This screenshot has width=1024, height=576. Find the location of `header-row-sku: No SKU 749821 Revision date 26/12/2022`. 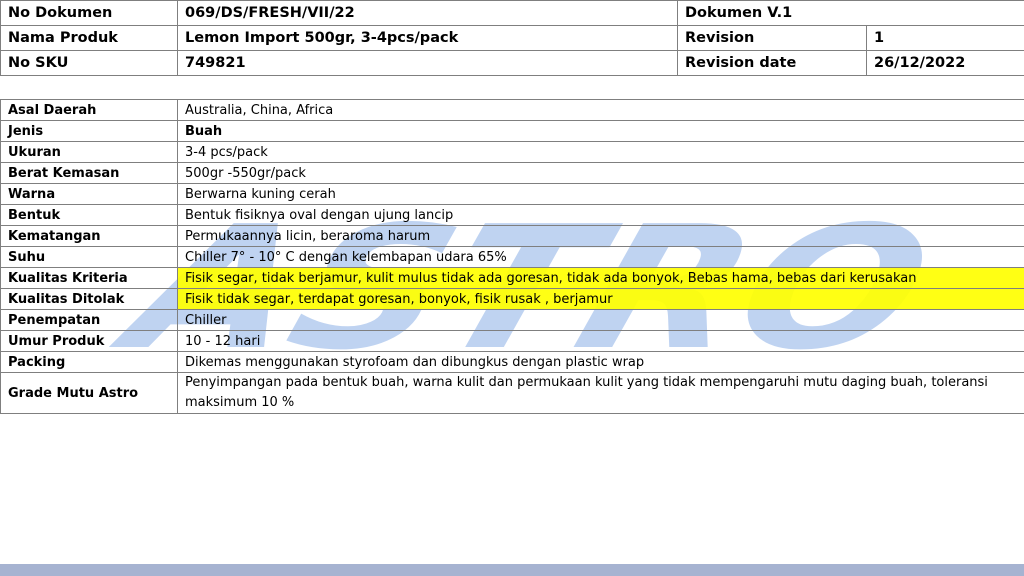

header-row-sku: No SKU 749821 Revision date 26/12/2022 is located at coordinates (512, 63).